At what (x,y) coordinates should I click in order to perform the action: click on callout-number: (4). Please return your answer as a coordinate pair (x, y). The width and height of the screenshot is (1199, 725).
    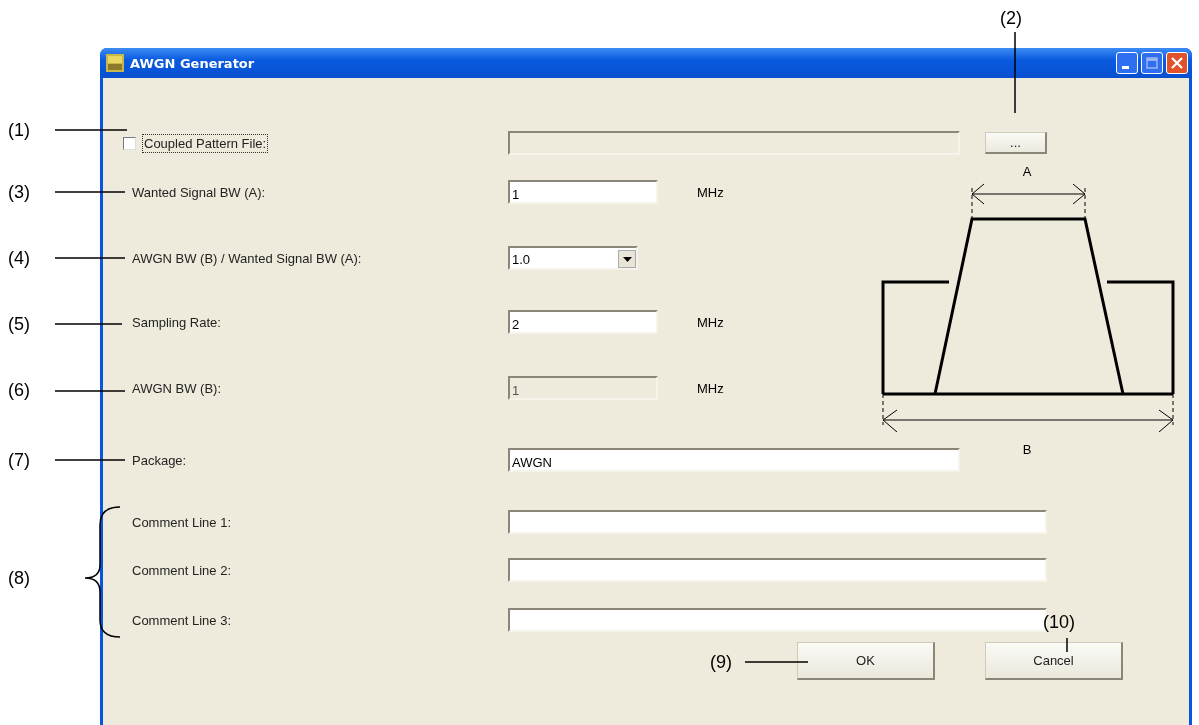
    Looking at the image, I should click on (19, 258).